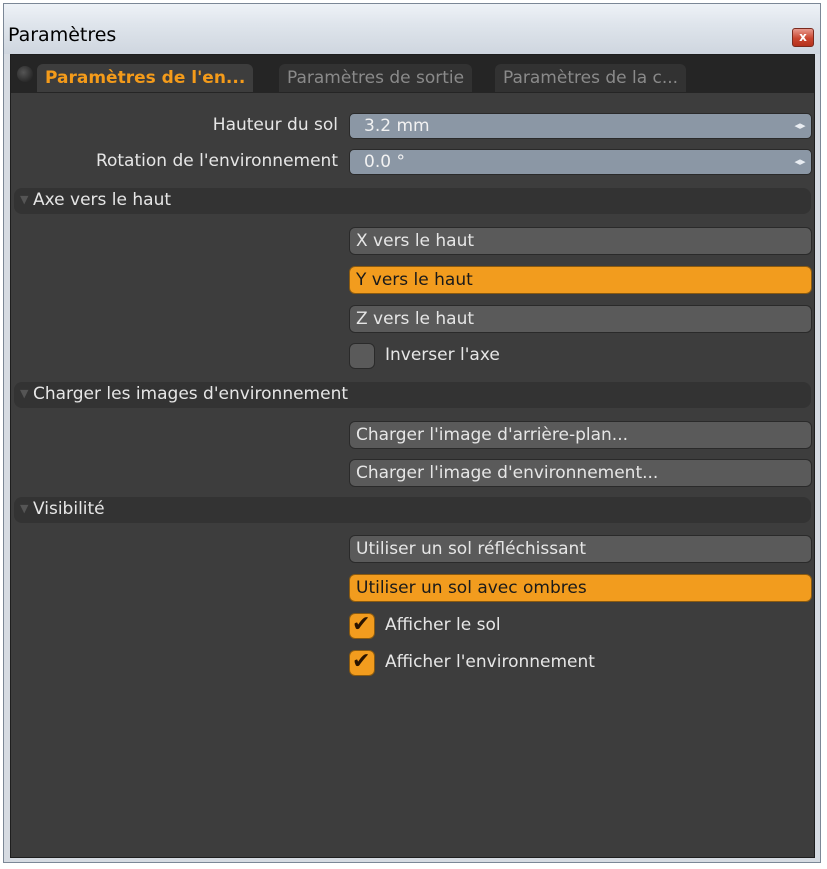 The image size is (827, 869). Describe the element at coordinates (191, 394) in the screenshot. I see `section-load-images-label: Charger les images d'environnement` at that location.